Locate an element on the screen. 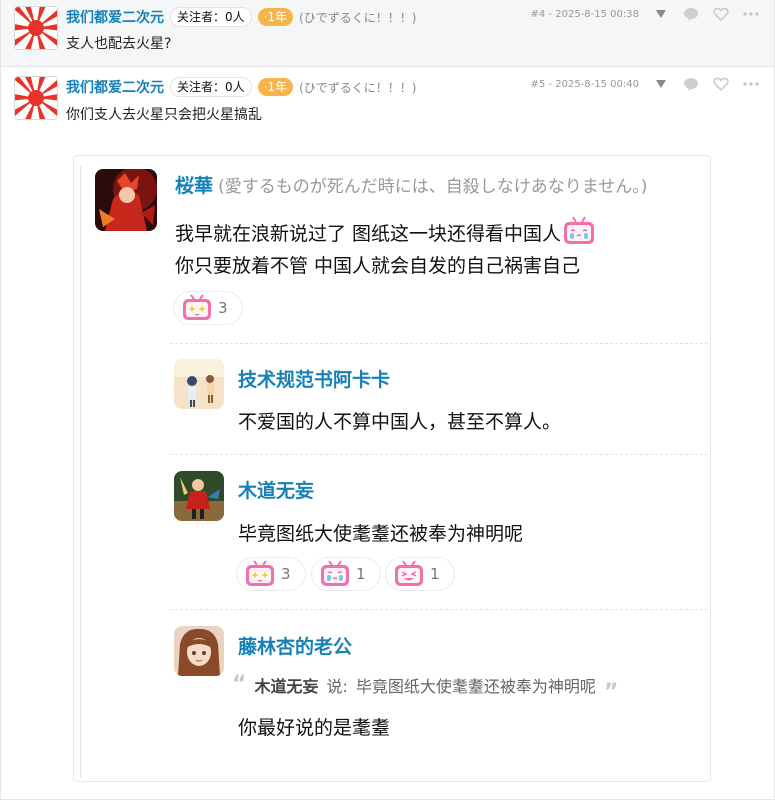 Image resolution: width=775 pixels, height=800 pixels. author-signature: (愛するものが死んだ時には、自殺しなけあなりません。) is located at coordinates (433, 187).